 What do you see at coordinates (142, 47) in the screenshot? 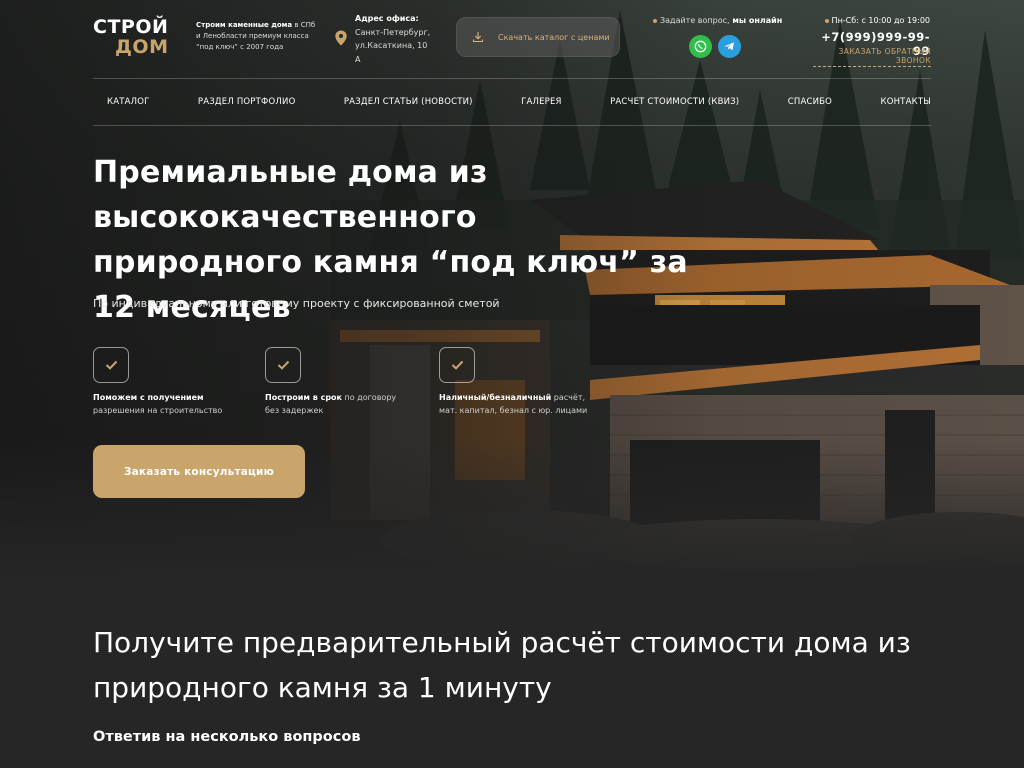
I see `logo-line2: ДОМ` at bounding box center [142, 47].